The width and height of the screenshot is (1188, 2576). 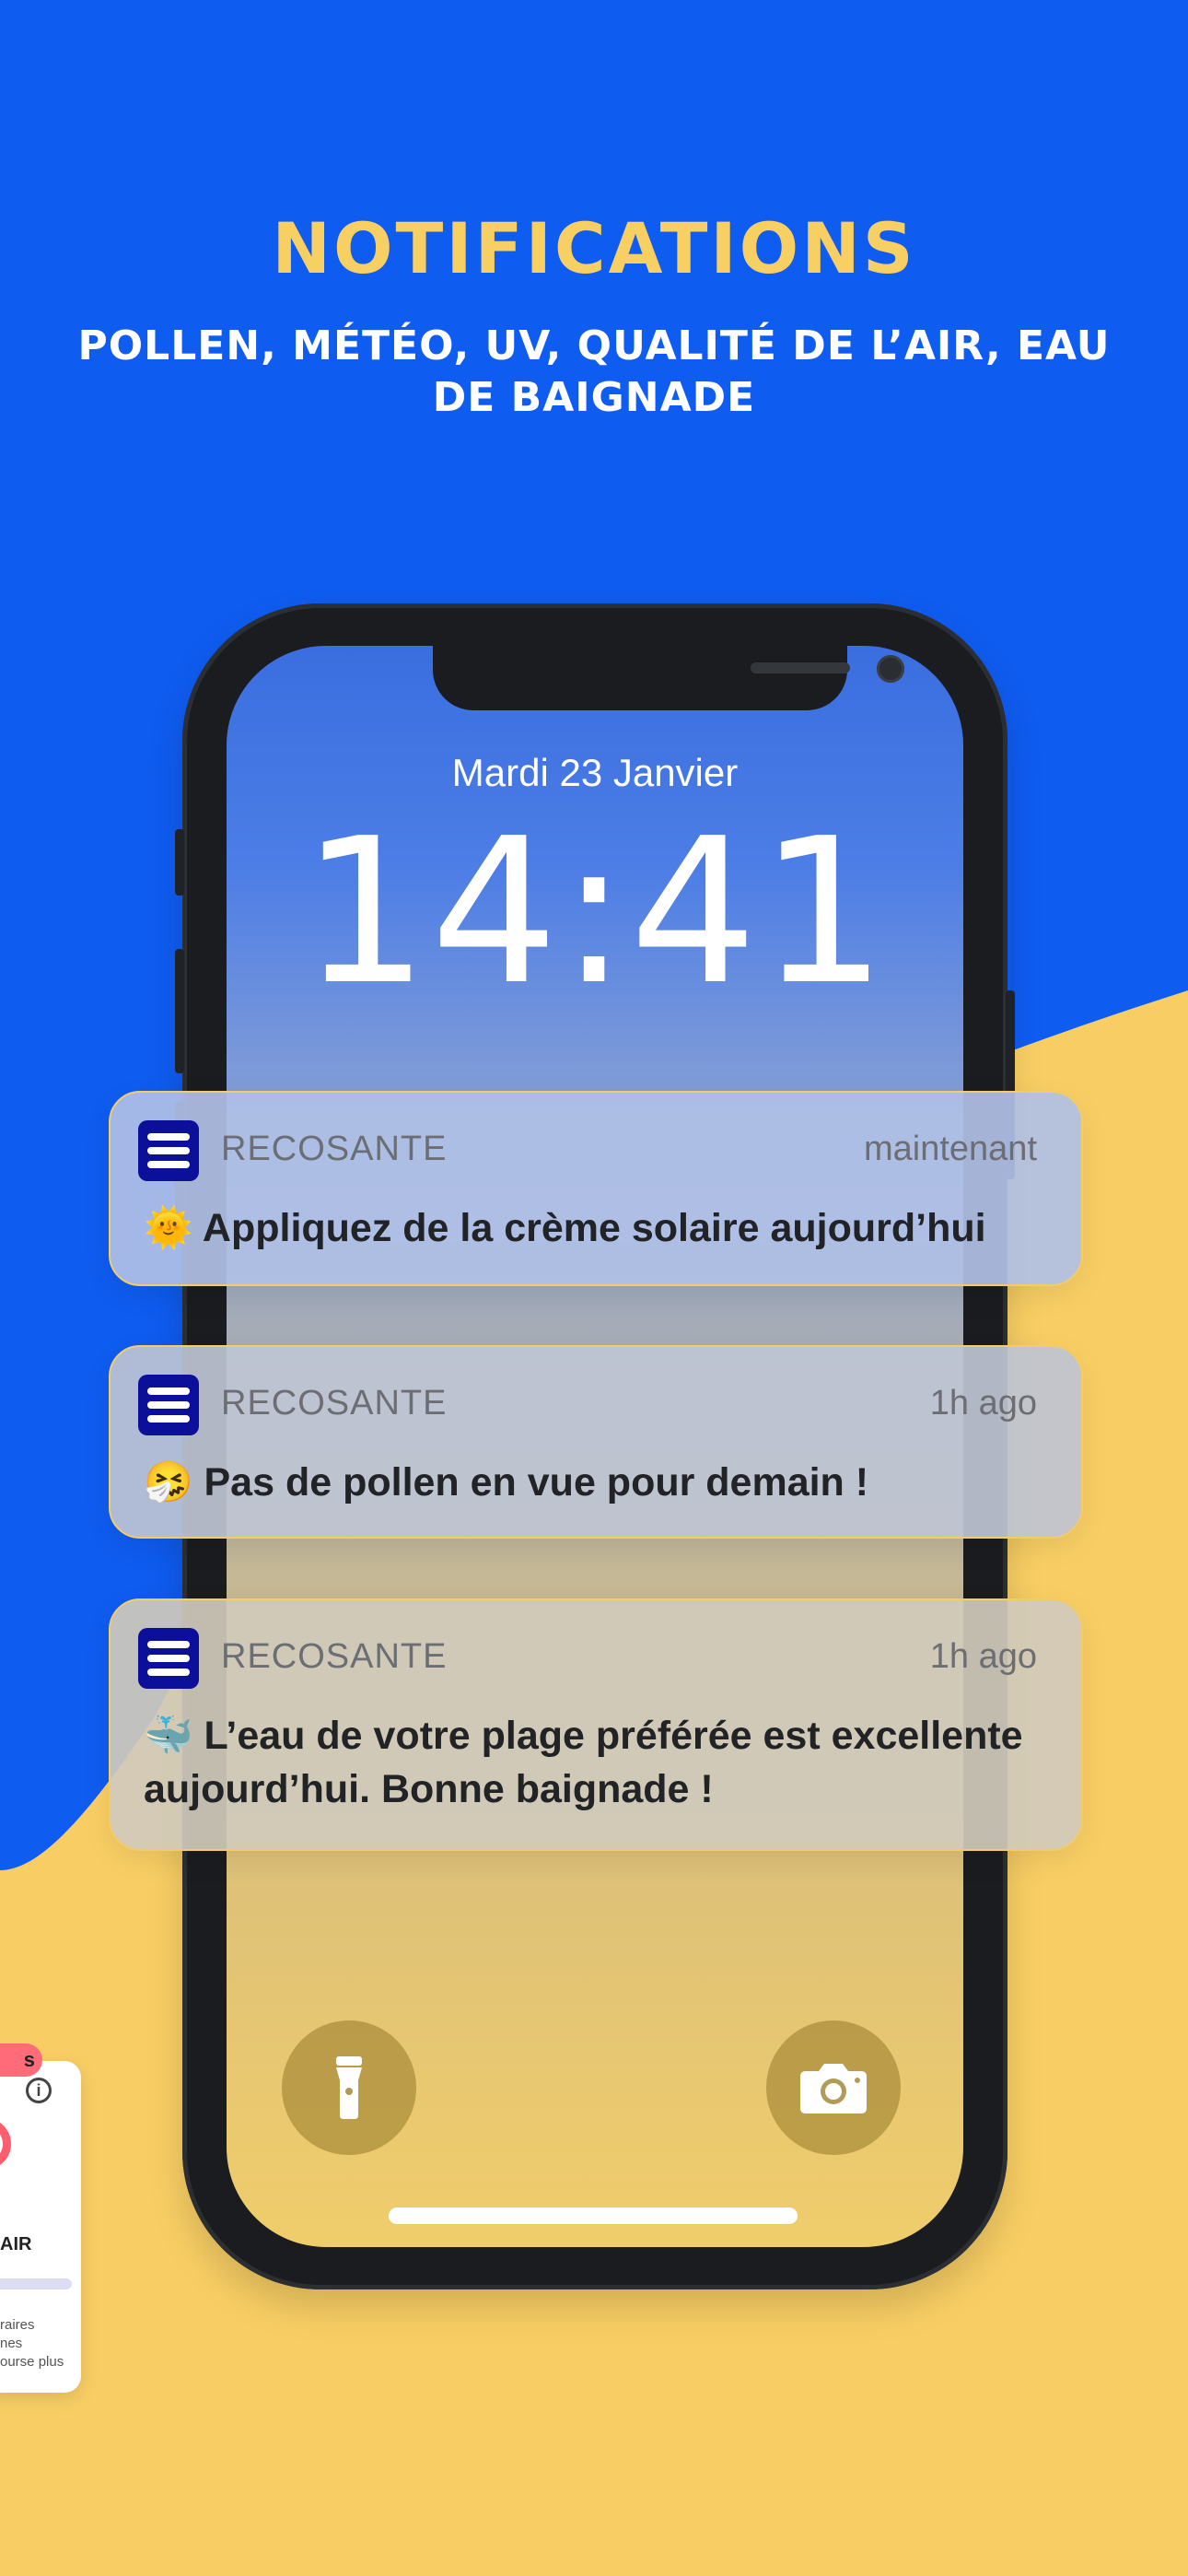 I want to click on notification-text: Pas de pollen en vue pour demain !, so click(x=536, y=1482).